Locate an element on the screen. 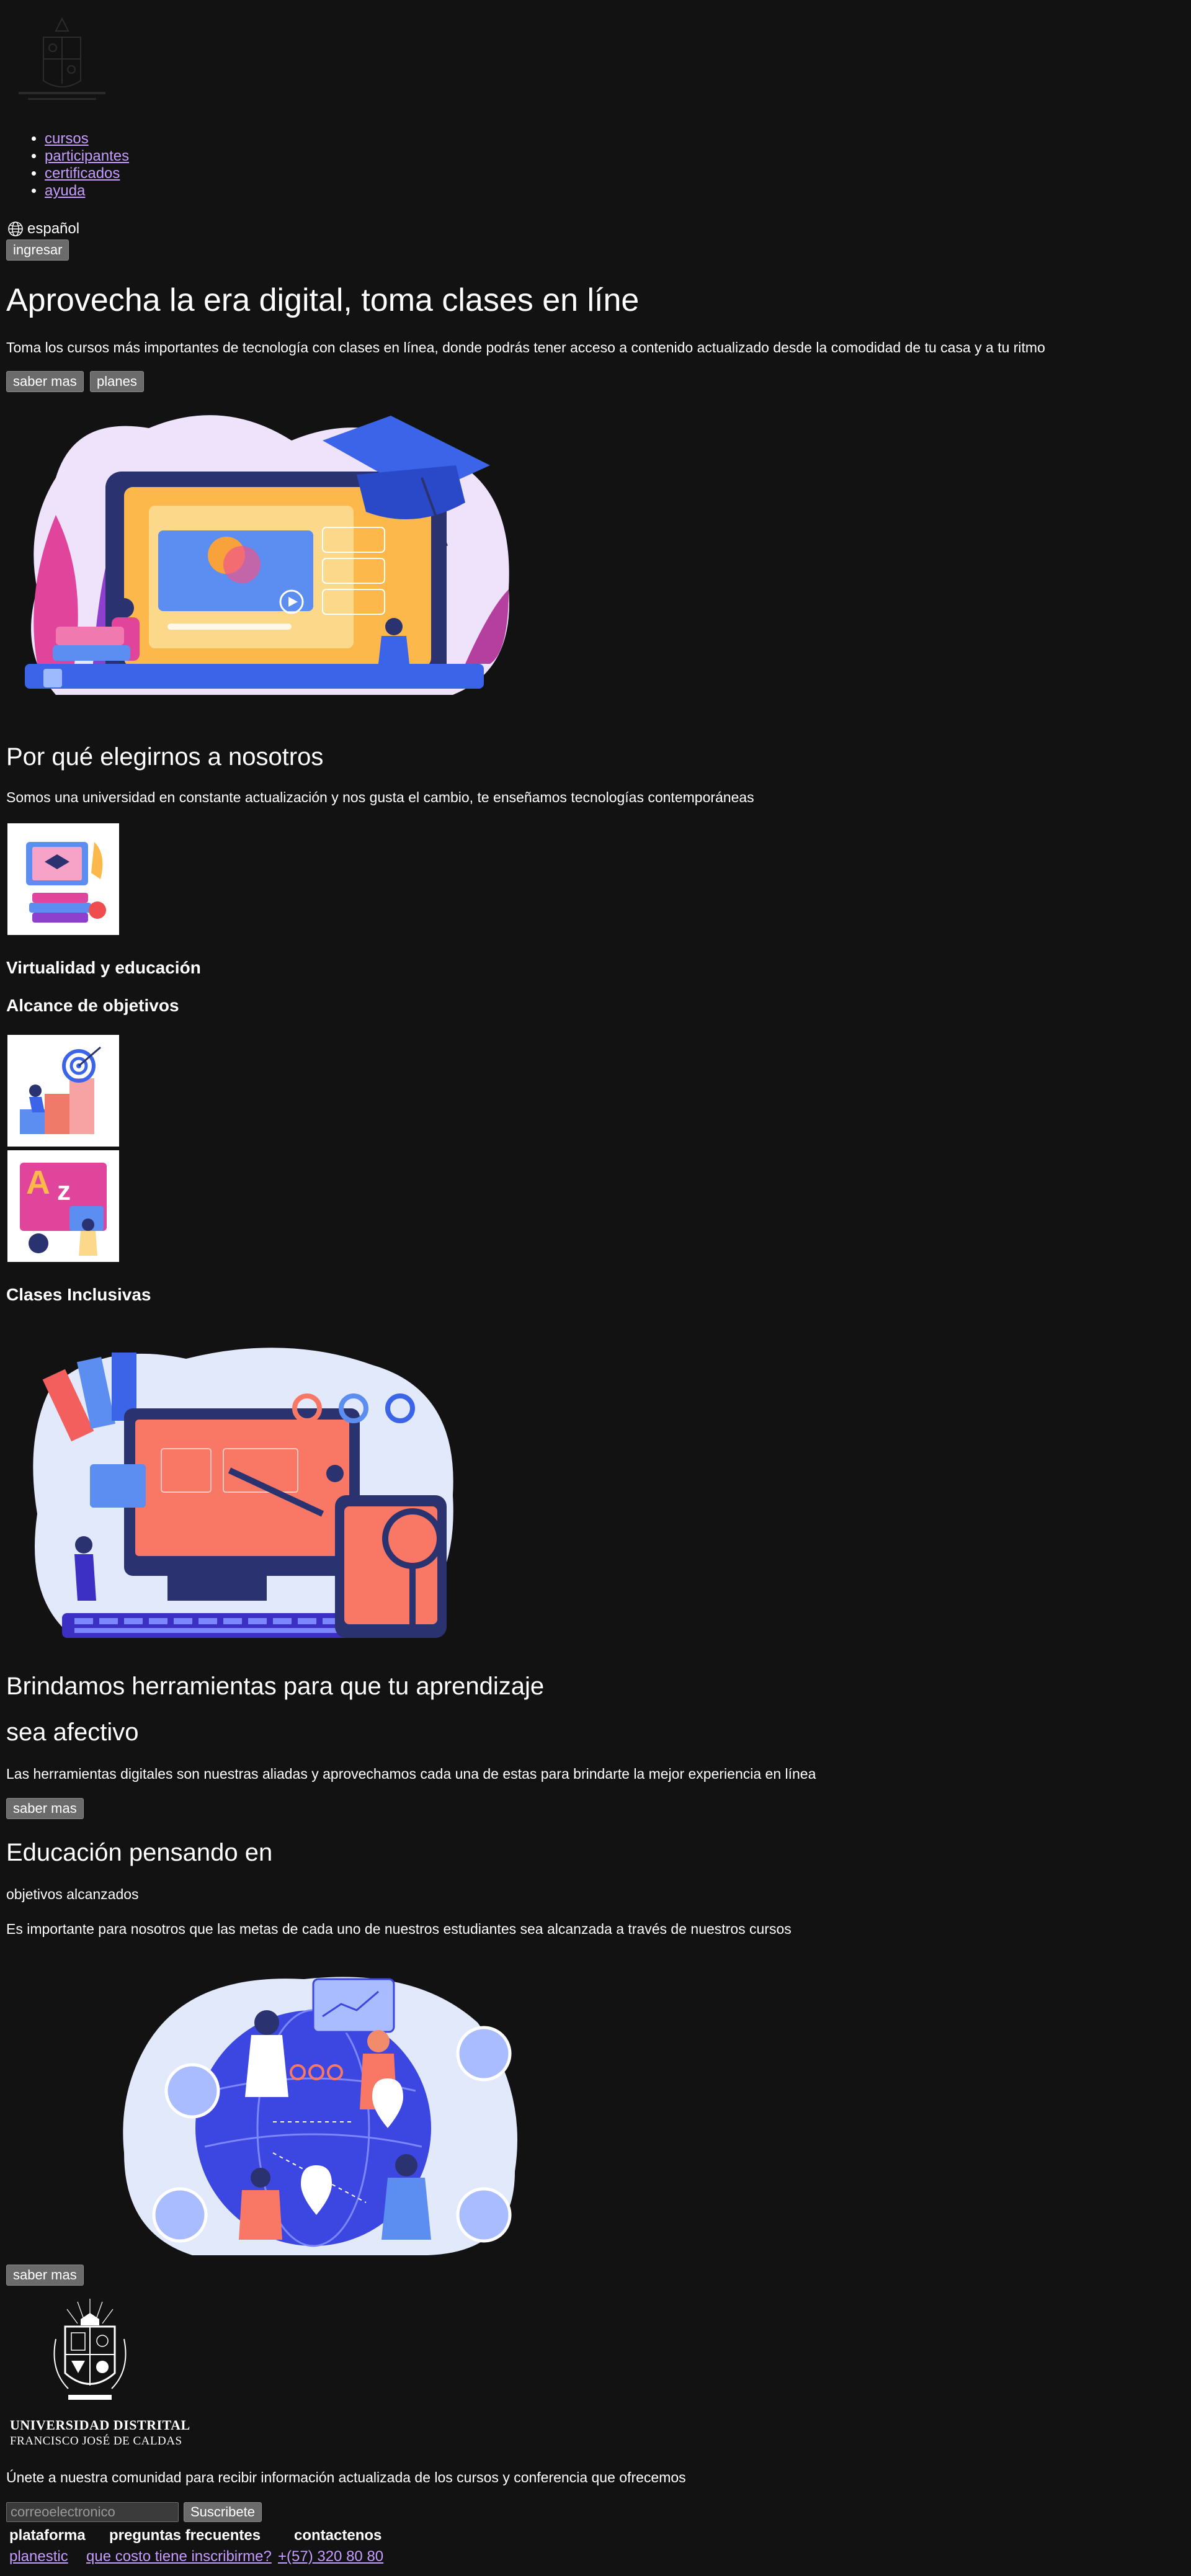 This screenshot has height=2576, width=1191. language-selector: español is located at coordinates (43, 229).